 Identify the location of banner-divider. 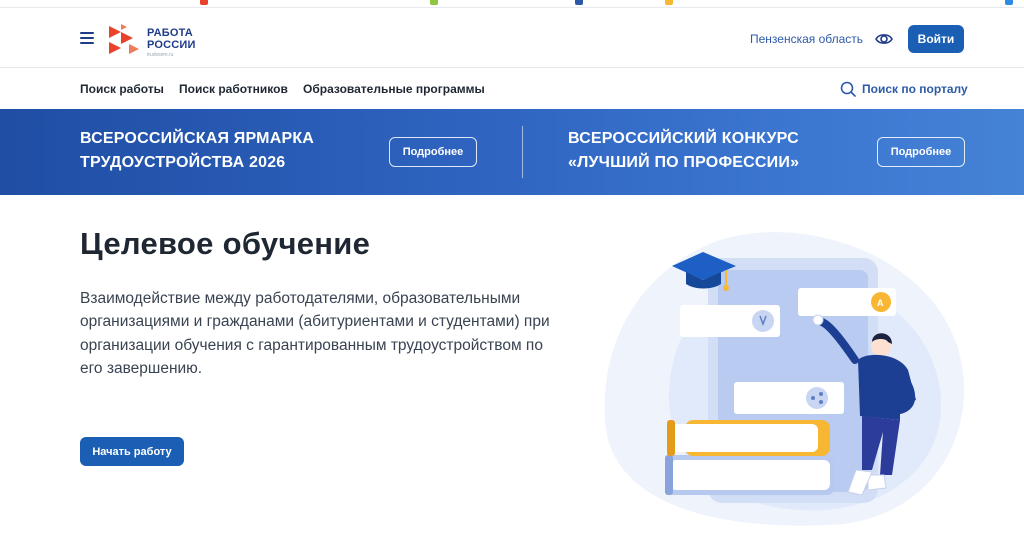
(522, 152).